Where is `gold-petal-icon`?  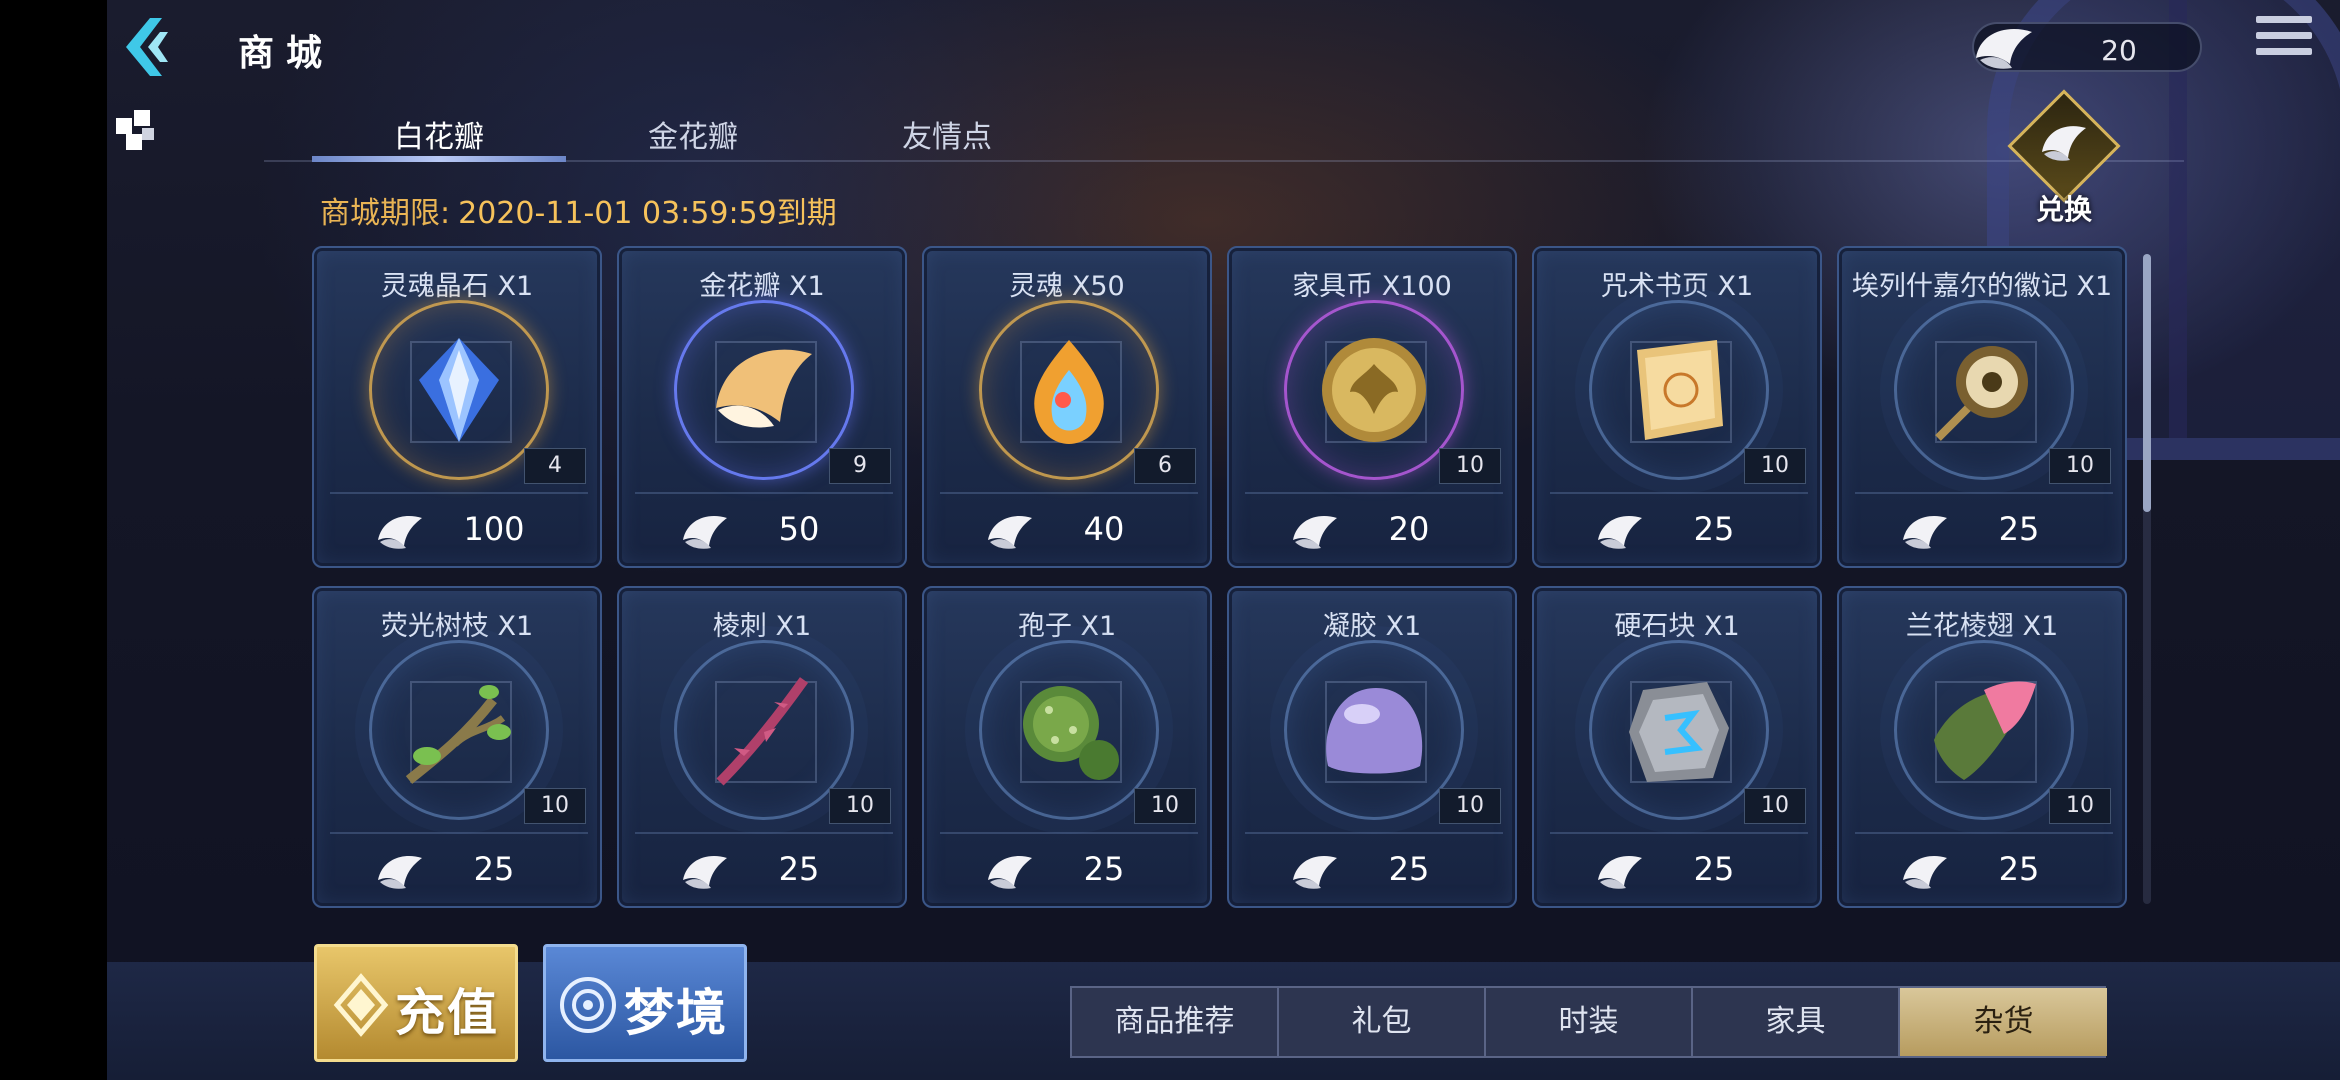 gold-petal-icon is located at coordinates (764, 388).